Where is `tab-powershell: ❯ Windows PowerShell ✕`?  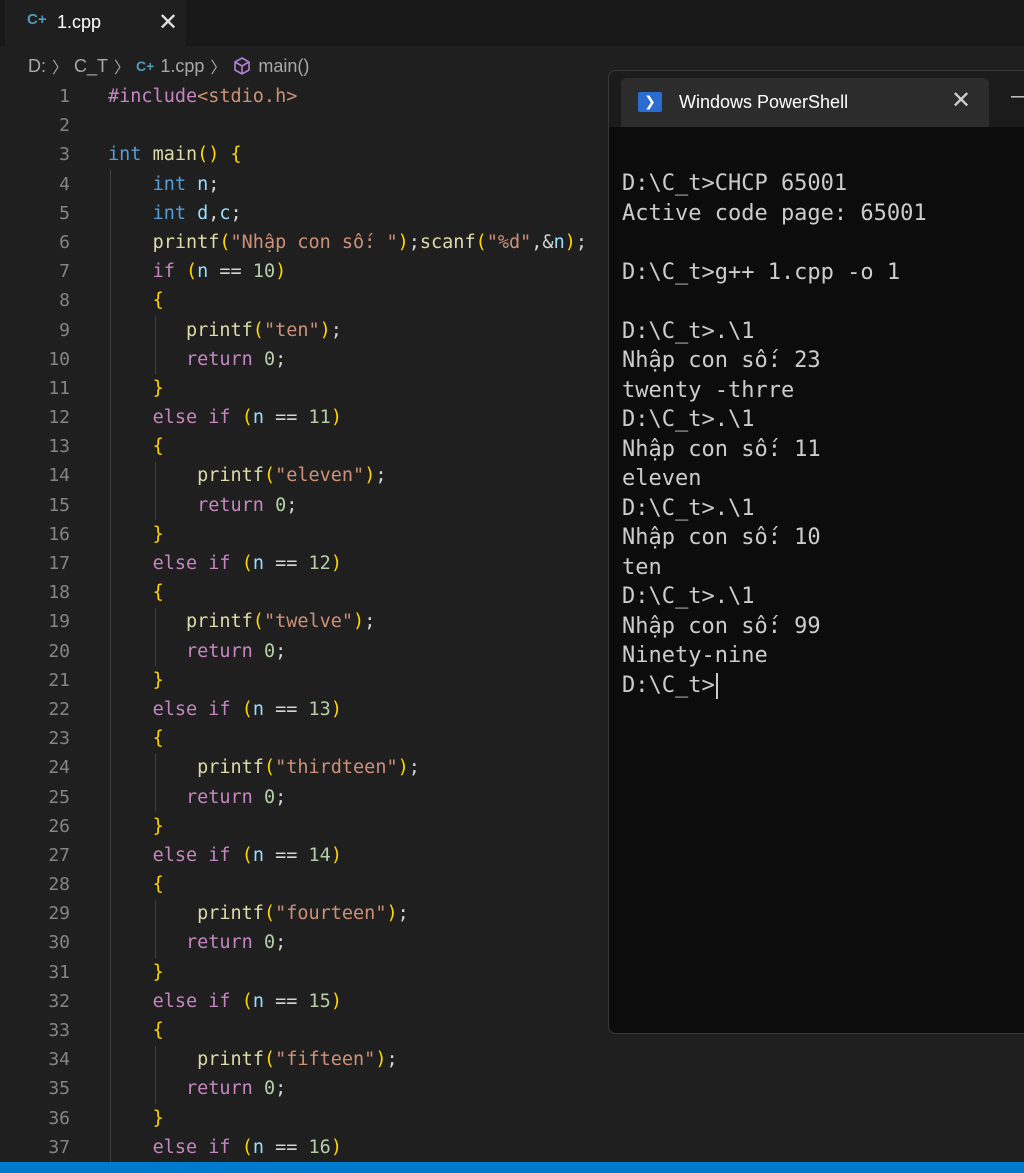
tab-powershell: ❯ Windows PowerShell ✕ is located at coordinates (805, 102).